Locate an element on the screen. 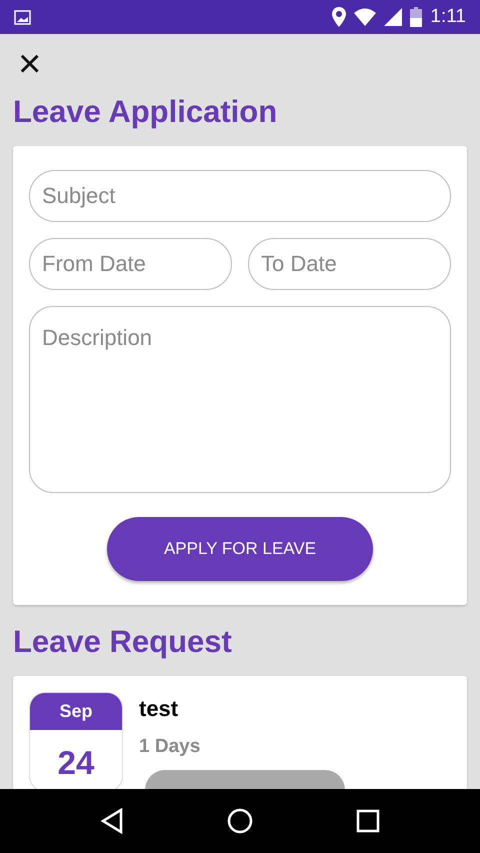 This screenshot has width=480, height=853. gallery-icon is located at coordinates (22, 17).